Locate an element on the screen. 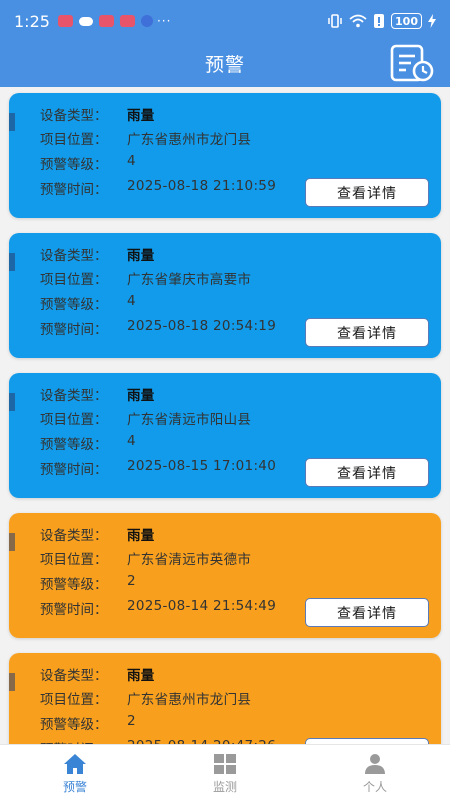 This screenshot has height=800, width=450. page-title: 预警 is located at coordinates (224, 65).